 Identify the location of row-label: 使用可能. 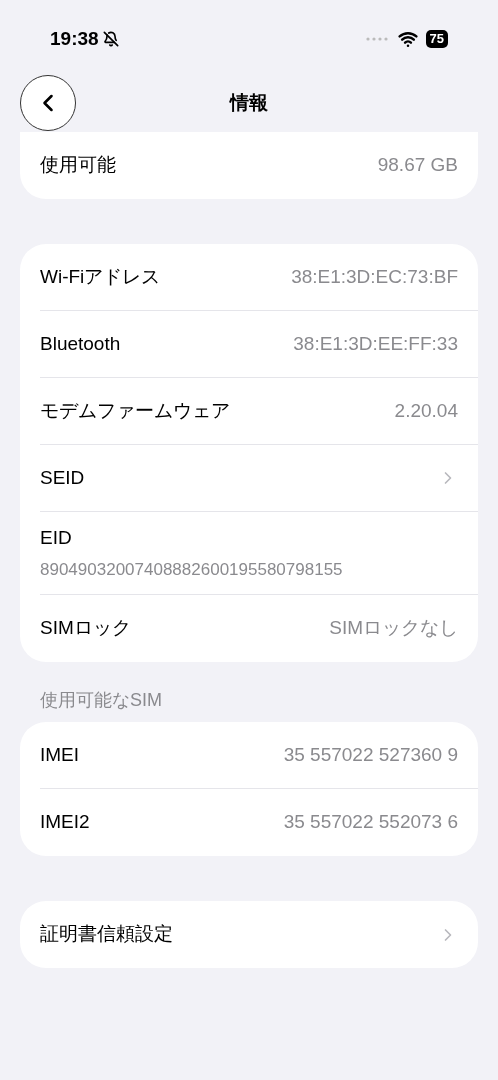
(78, 165).